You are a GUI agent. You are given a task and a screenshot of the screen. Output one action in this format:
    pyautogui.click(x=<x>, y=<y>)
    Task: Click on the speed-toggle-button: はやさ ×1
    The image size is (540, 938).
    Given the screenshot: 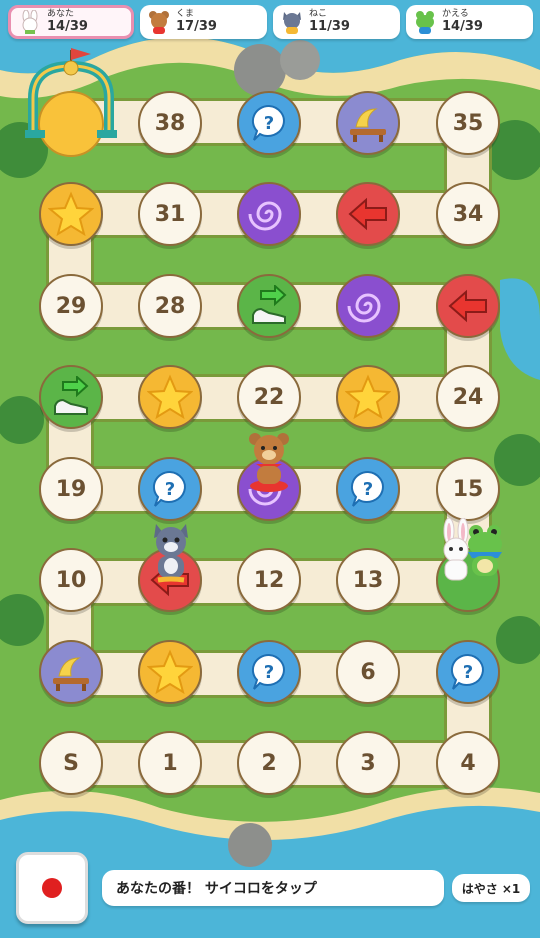 What is the action you would take?
    pyautogui.click(x=491, y=888)
    